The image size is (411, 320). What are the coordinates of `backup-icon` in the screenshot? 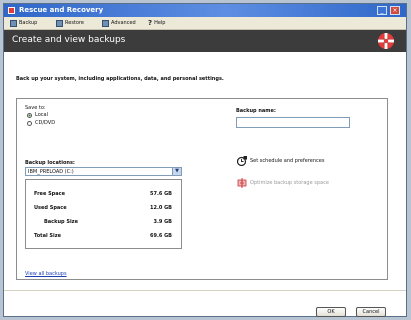 It's located at (13, 23).